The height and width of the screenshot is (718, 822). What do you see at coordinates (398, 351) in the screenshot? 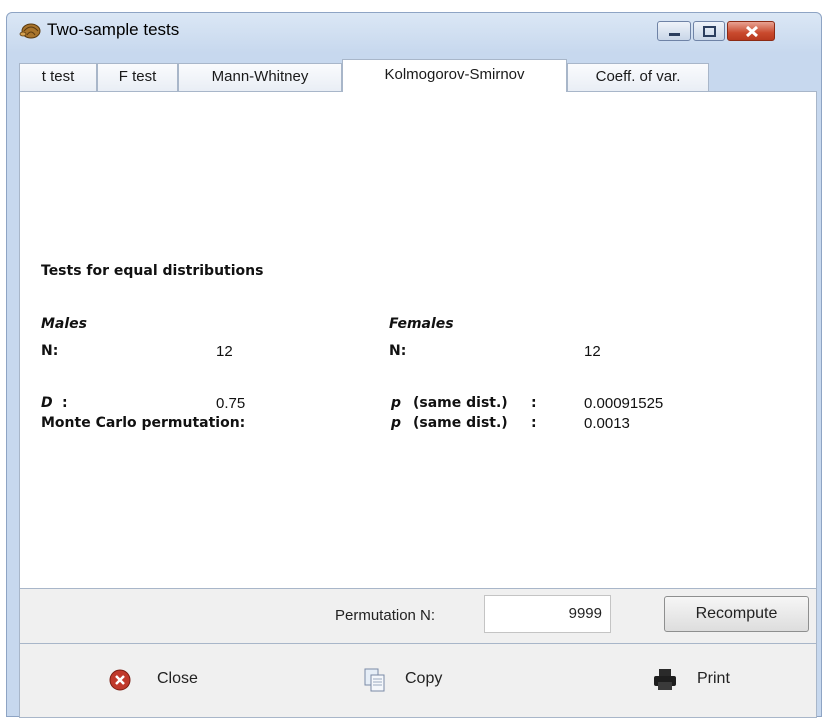
I see `group2-n-label: N:` at bounding box center [398, 351].